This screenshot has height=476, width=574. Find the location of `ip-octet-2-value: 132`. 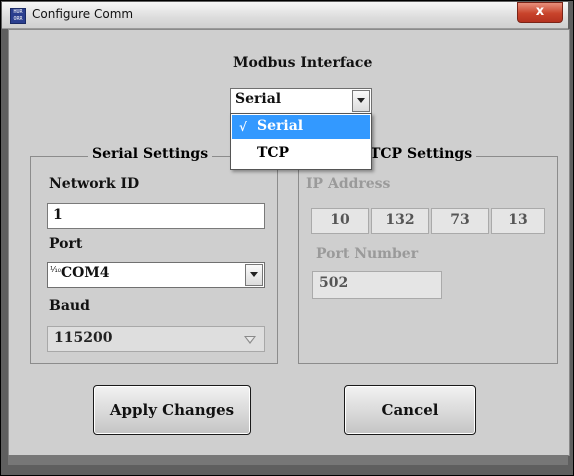

ip-octet-2-value: 132 is located at coordinates (400, 220).